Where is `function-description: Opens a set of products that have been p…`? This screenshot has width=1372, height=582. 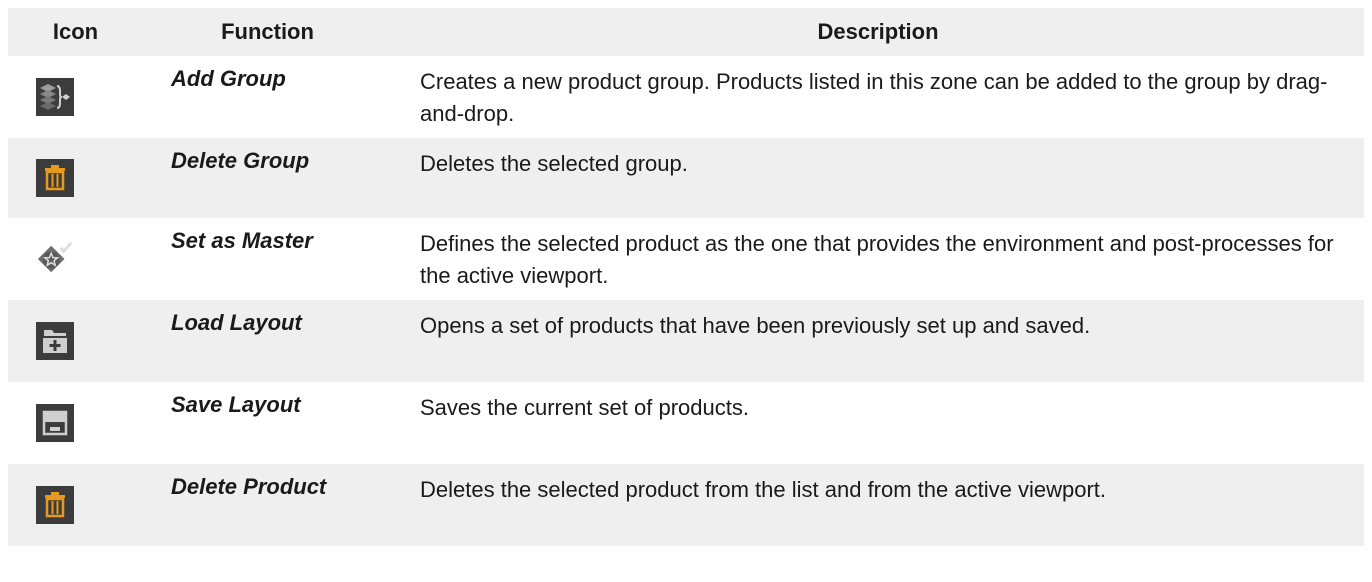
function-description: Opens a set of products that have been p… is located at coordinates (755, 325).